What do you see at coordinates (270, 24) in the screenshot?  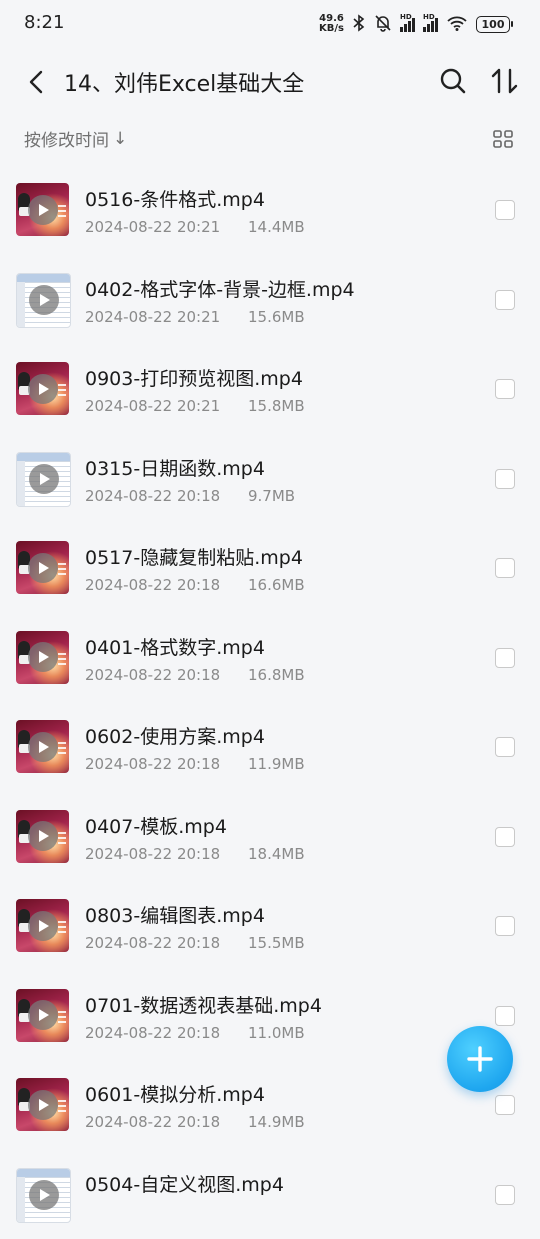 I see `status-bar: 8:21 49.6 KB/s HD HD 100` at bounding box center [270, 24].